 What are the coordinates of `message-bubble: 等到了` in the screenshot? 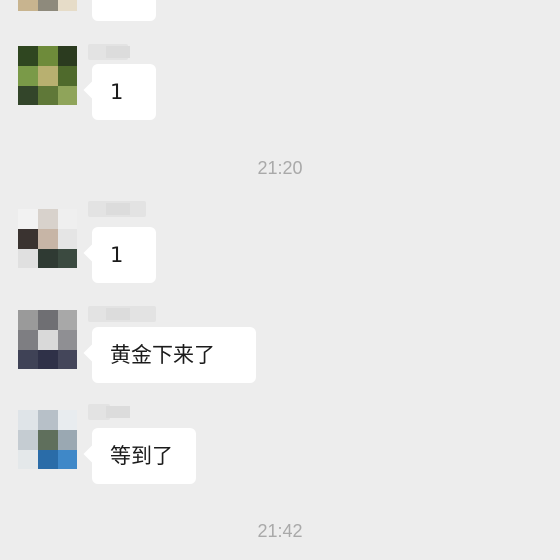 It's located at (144, 456).